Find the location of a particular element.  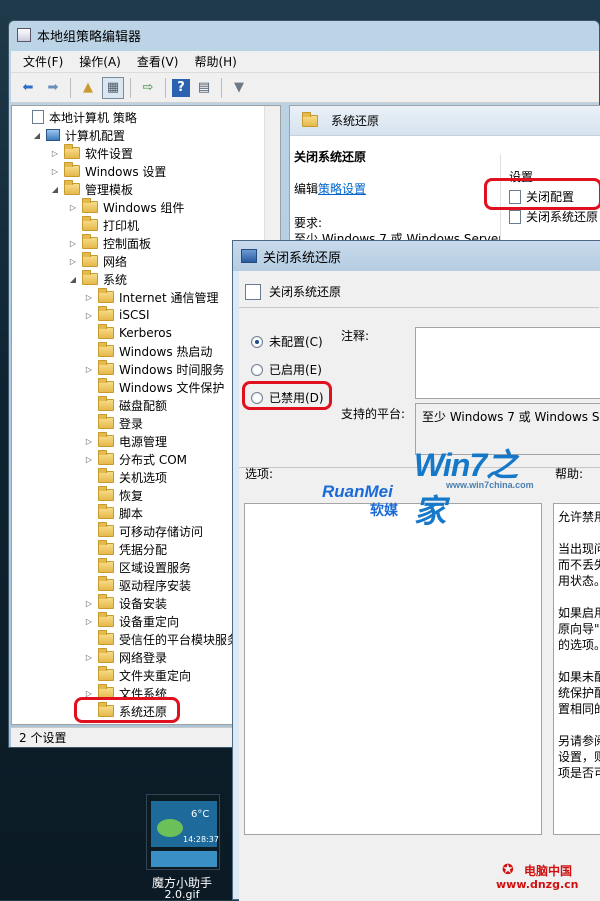

tree-node: ▷ Windows 设置 is located at coordinates (108, 171).